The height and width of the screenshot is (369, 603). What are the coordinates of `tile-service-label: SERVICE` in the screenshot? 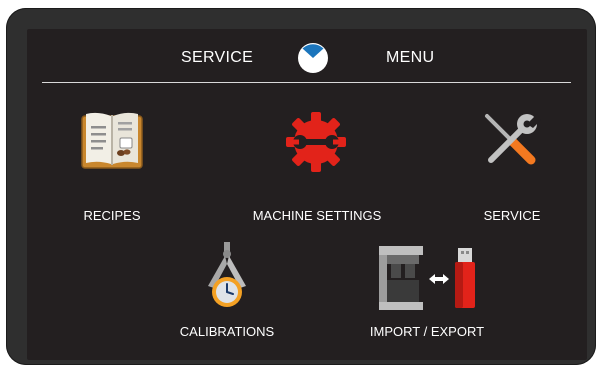 It's located at (512, 215).